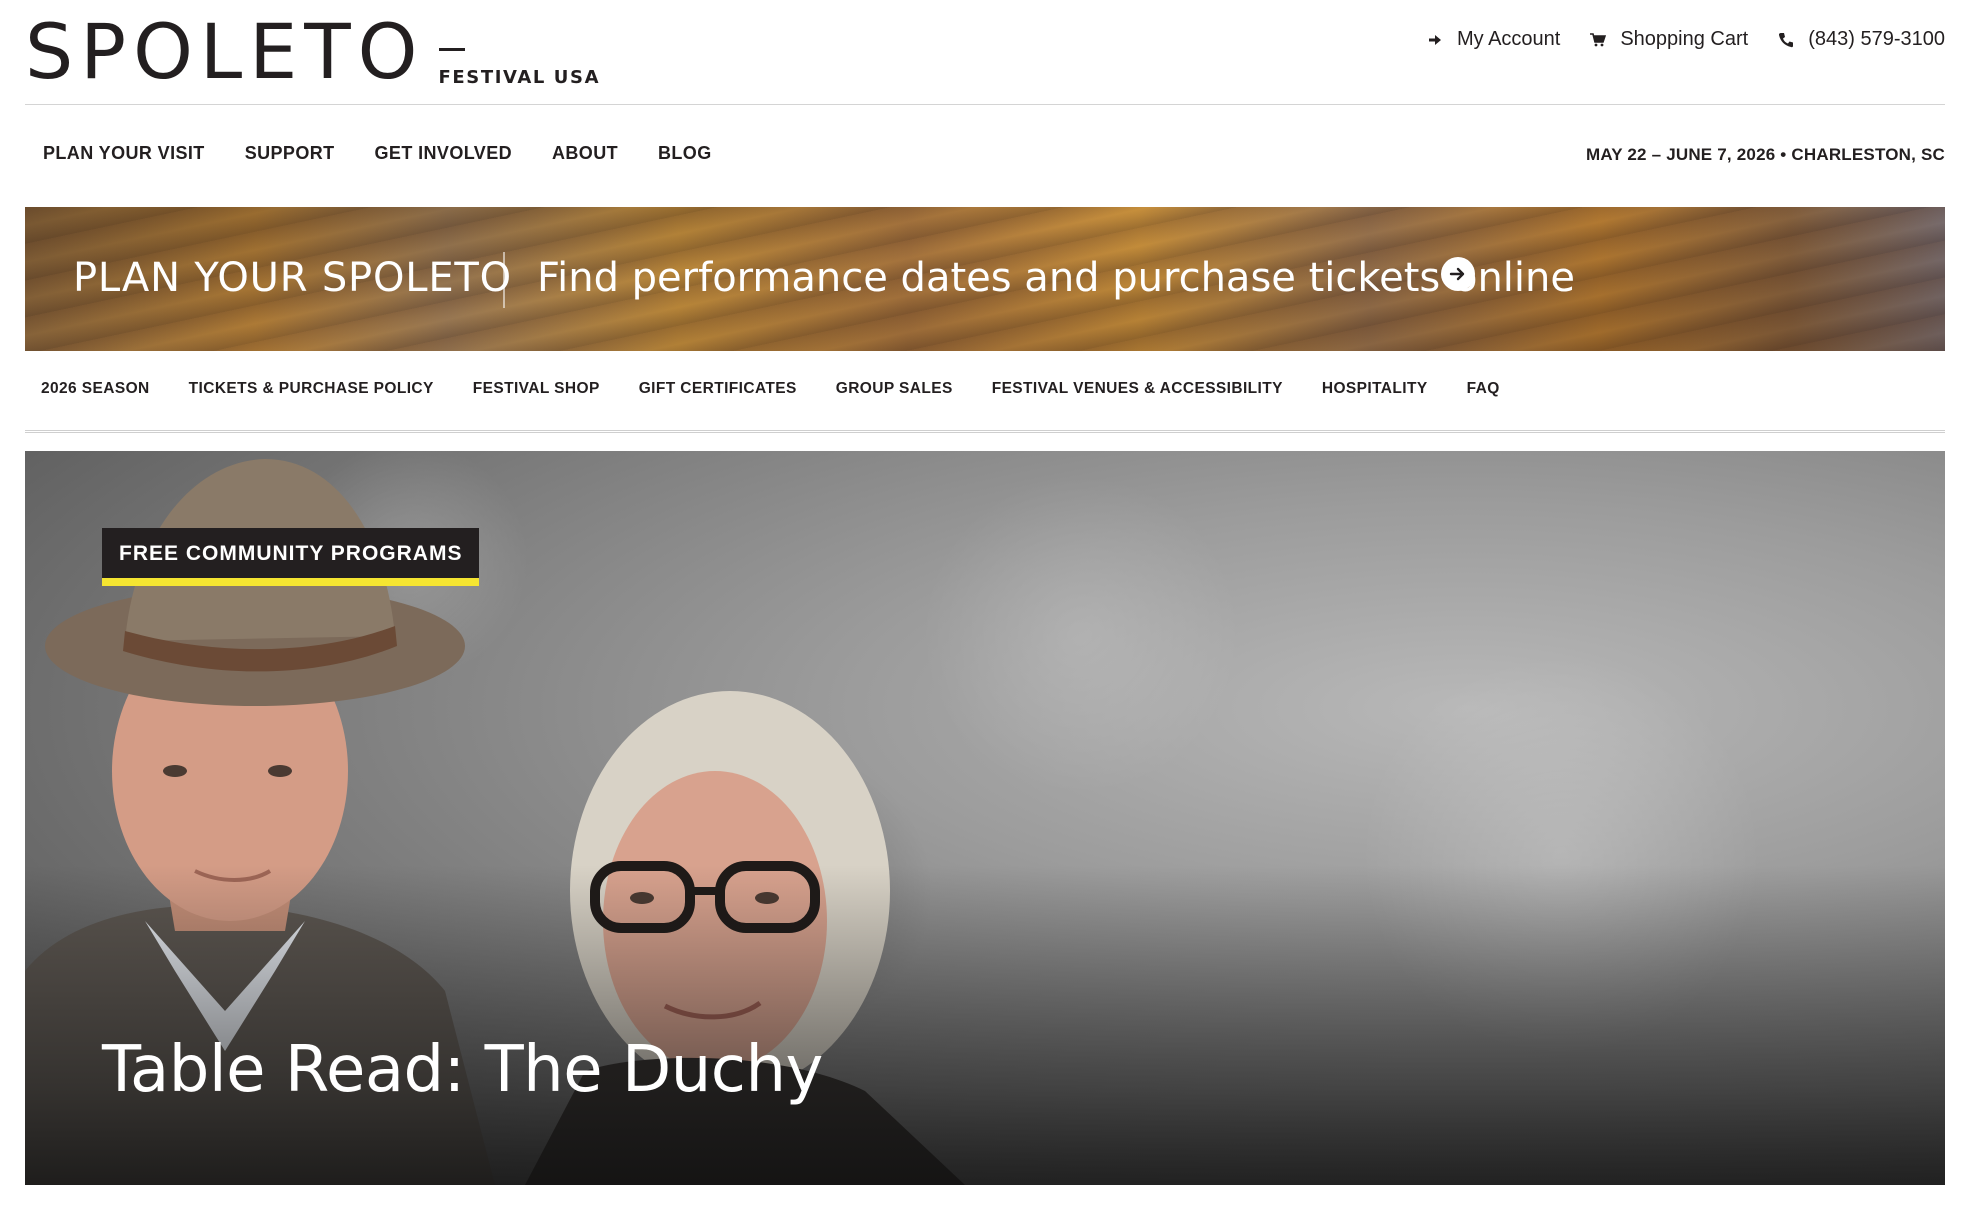 This screenshot has height=1222, width=1962. I want to click on nav-item-get-involved: GET INVOLVED, so click(443, 153).